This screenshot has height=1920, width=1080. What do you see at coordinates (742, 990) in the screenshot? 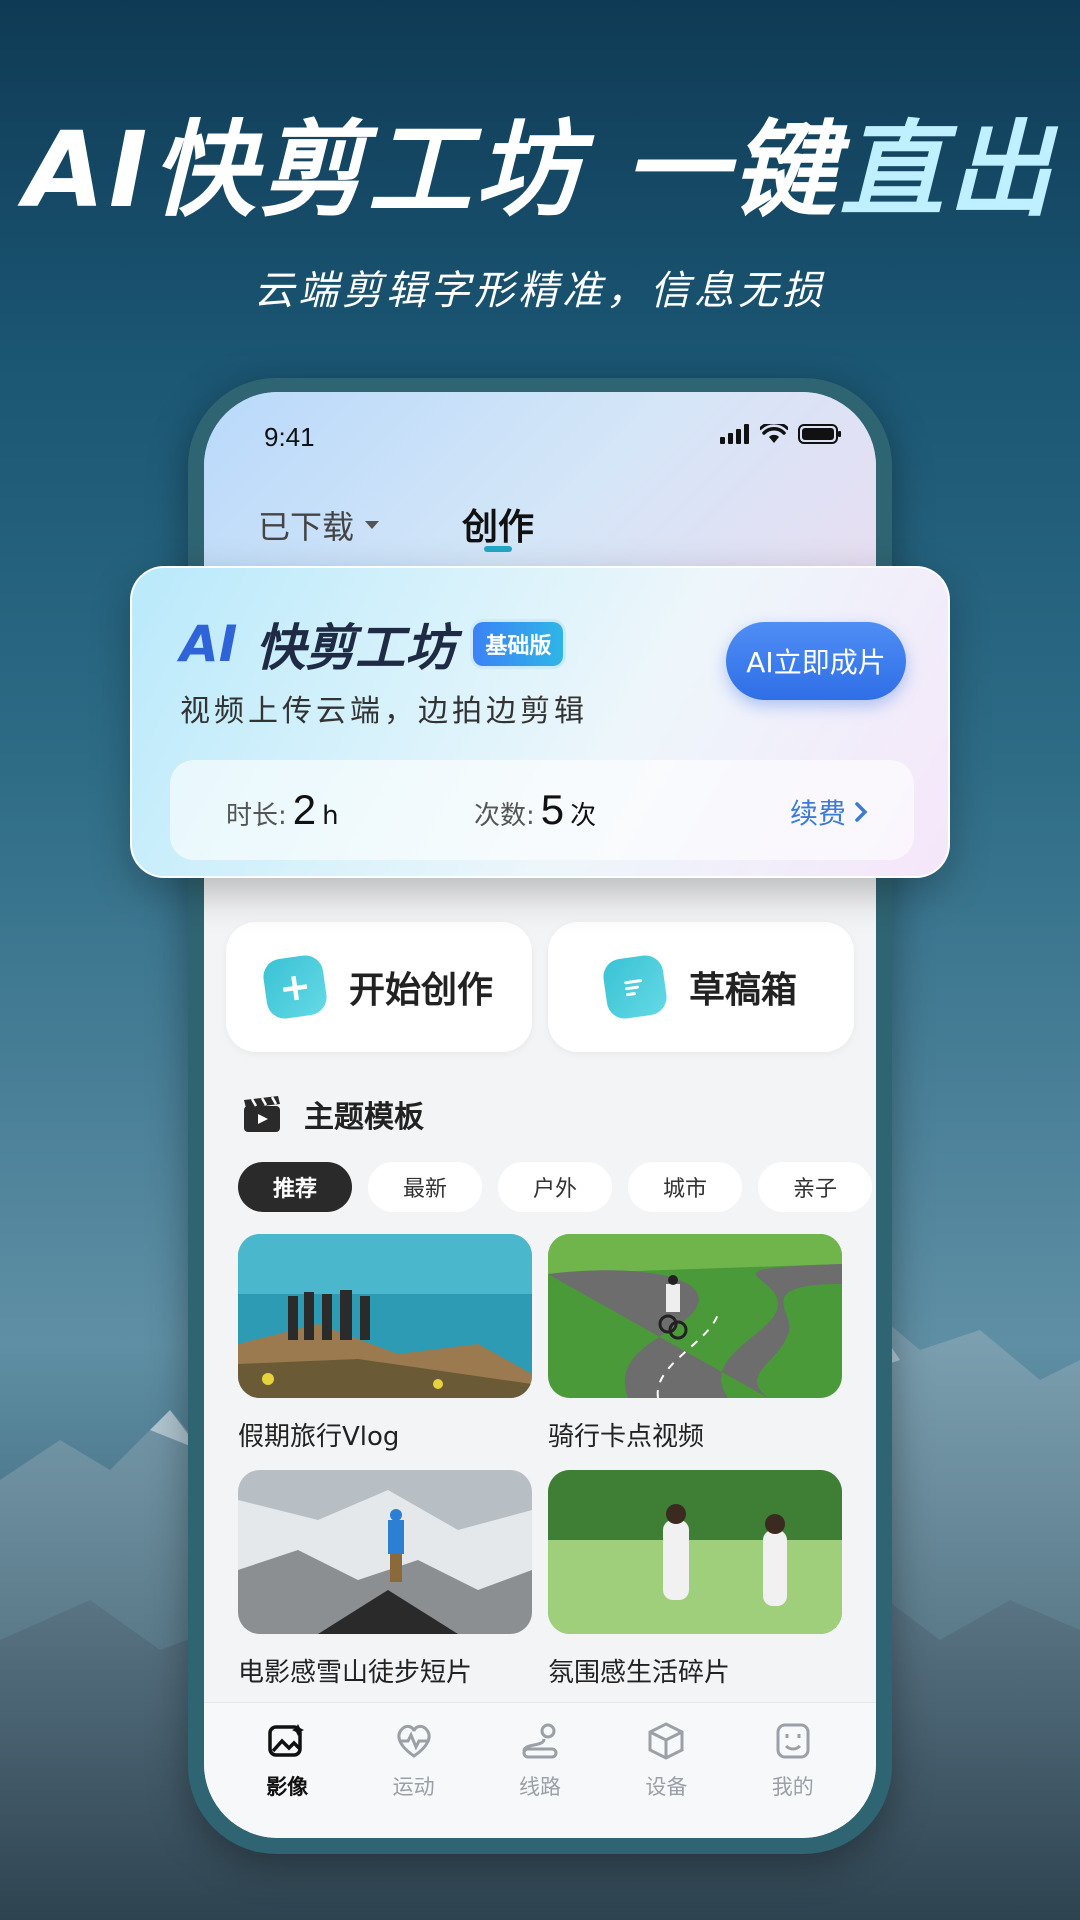
I see `drafts-label: 草稿箱` at bounding box center [742, 990].